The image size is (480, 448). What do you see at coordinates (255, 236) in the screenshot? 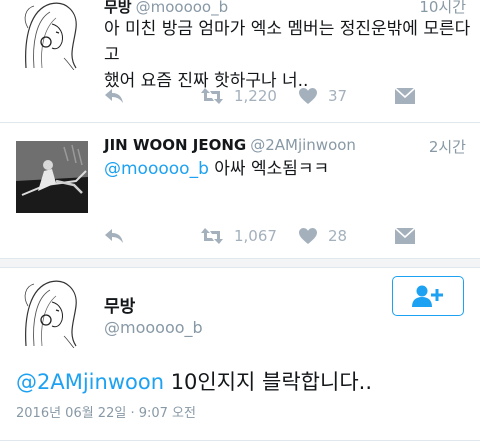
I see `retweet-count: 1,067` at bounding box center [255, 236].